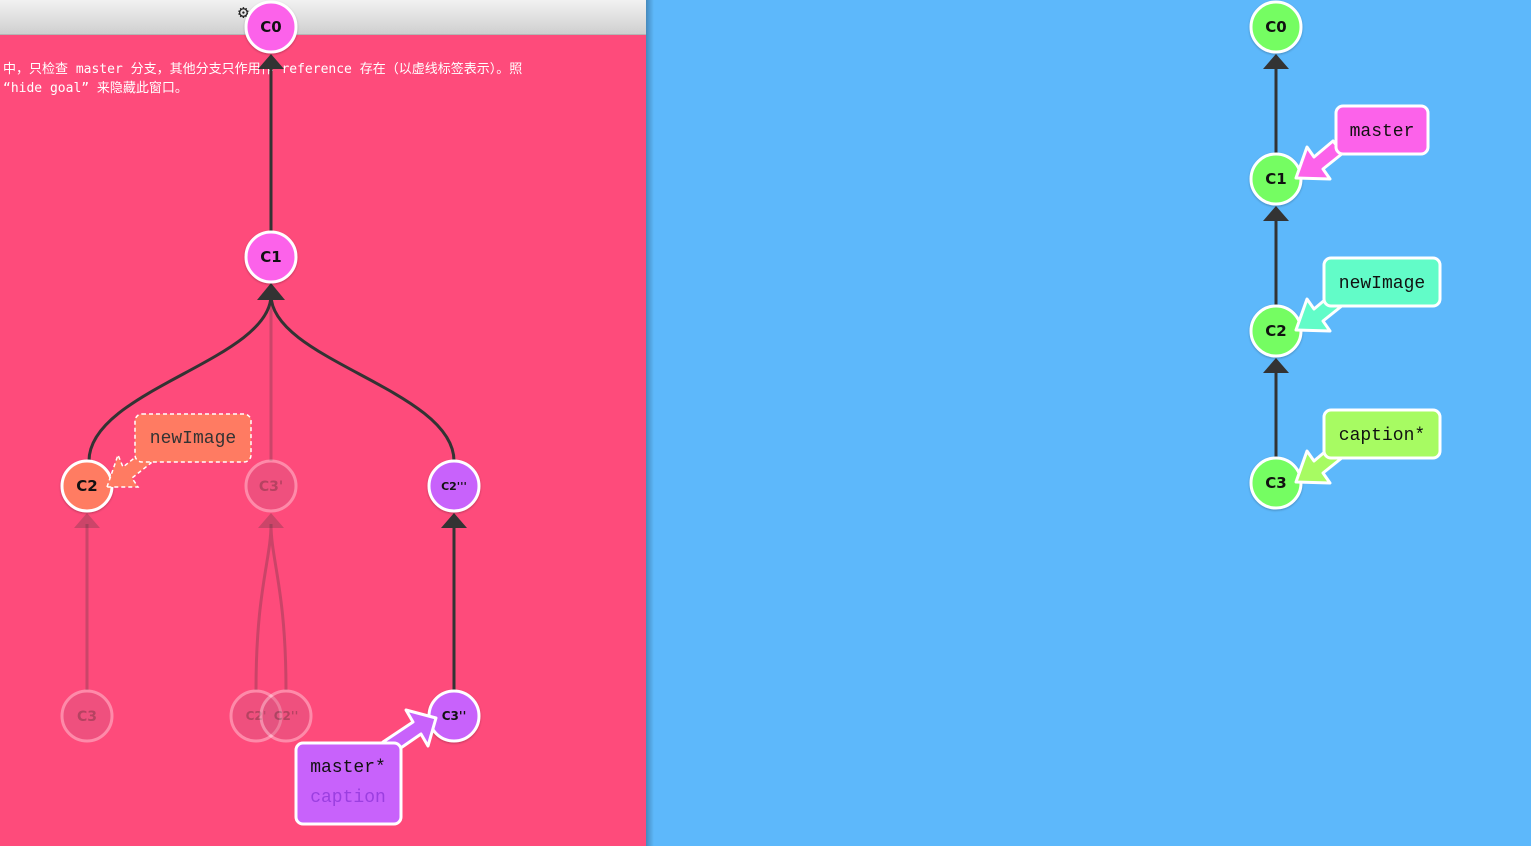  What do you see at coordinates (1382, 132) in the screenshot?
I see `branch-label: master` at bounding box center [1382, 132].